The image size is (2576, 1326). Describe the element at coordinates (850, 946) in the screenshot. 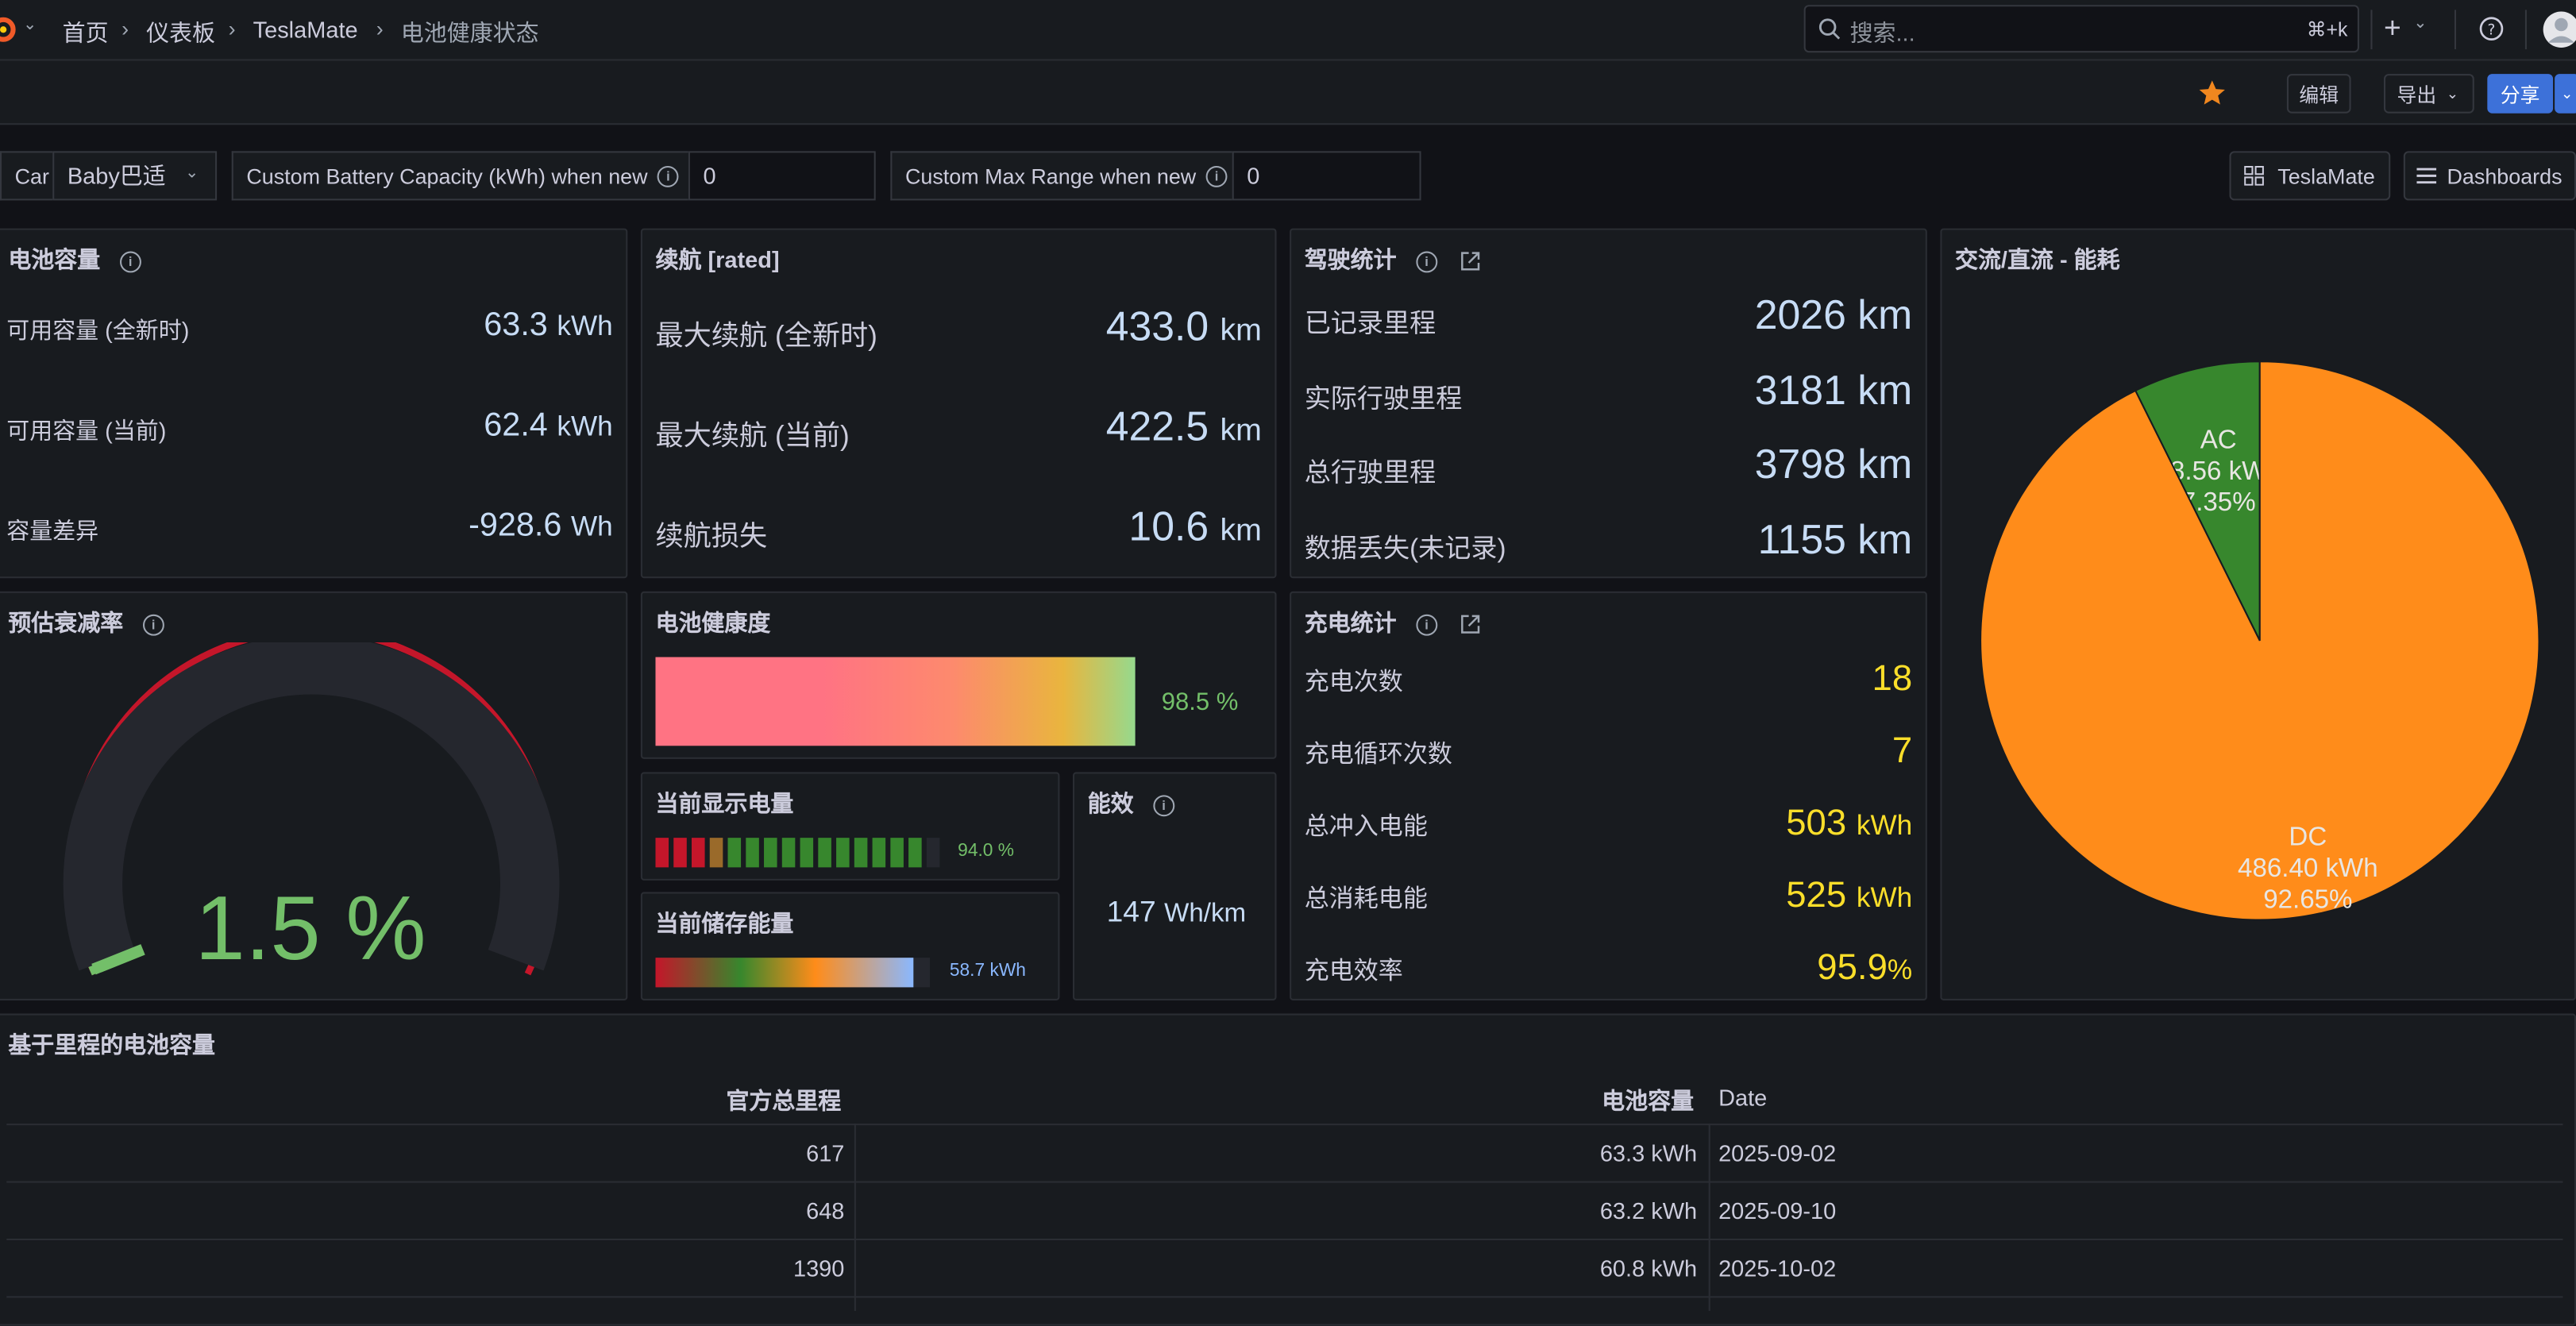

I see `stored-energy-panel: 当前储存能量 58.7 kWh` at that location.